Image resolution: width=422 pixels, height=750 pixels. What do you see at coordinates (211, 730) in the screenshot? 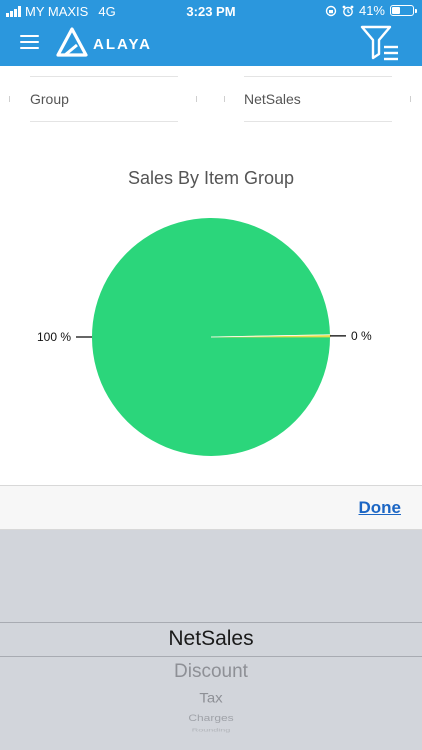
I see `picker-option: Rounding` at bounding box center [211, 730].